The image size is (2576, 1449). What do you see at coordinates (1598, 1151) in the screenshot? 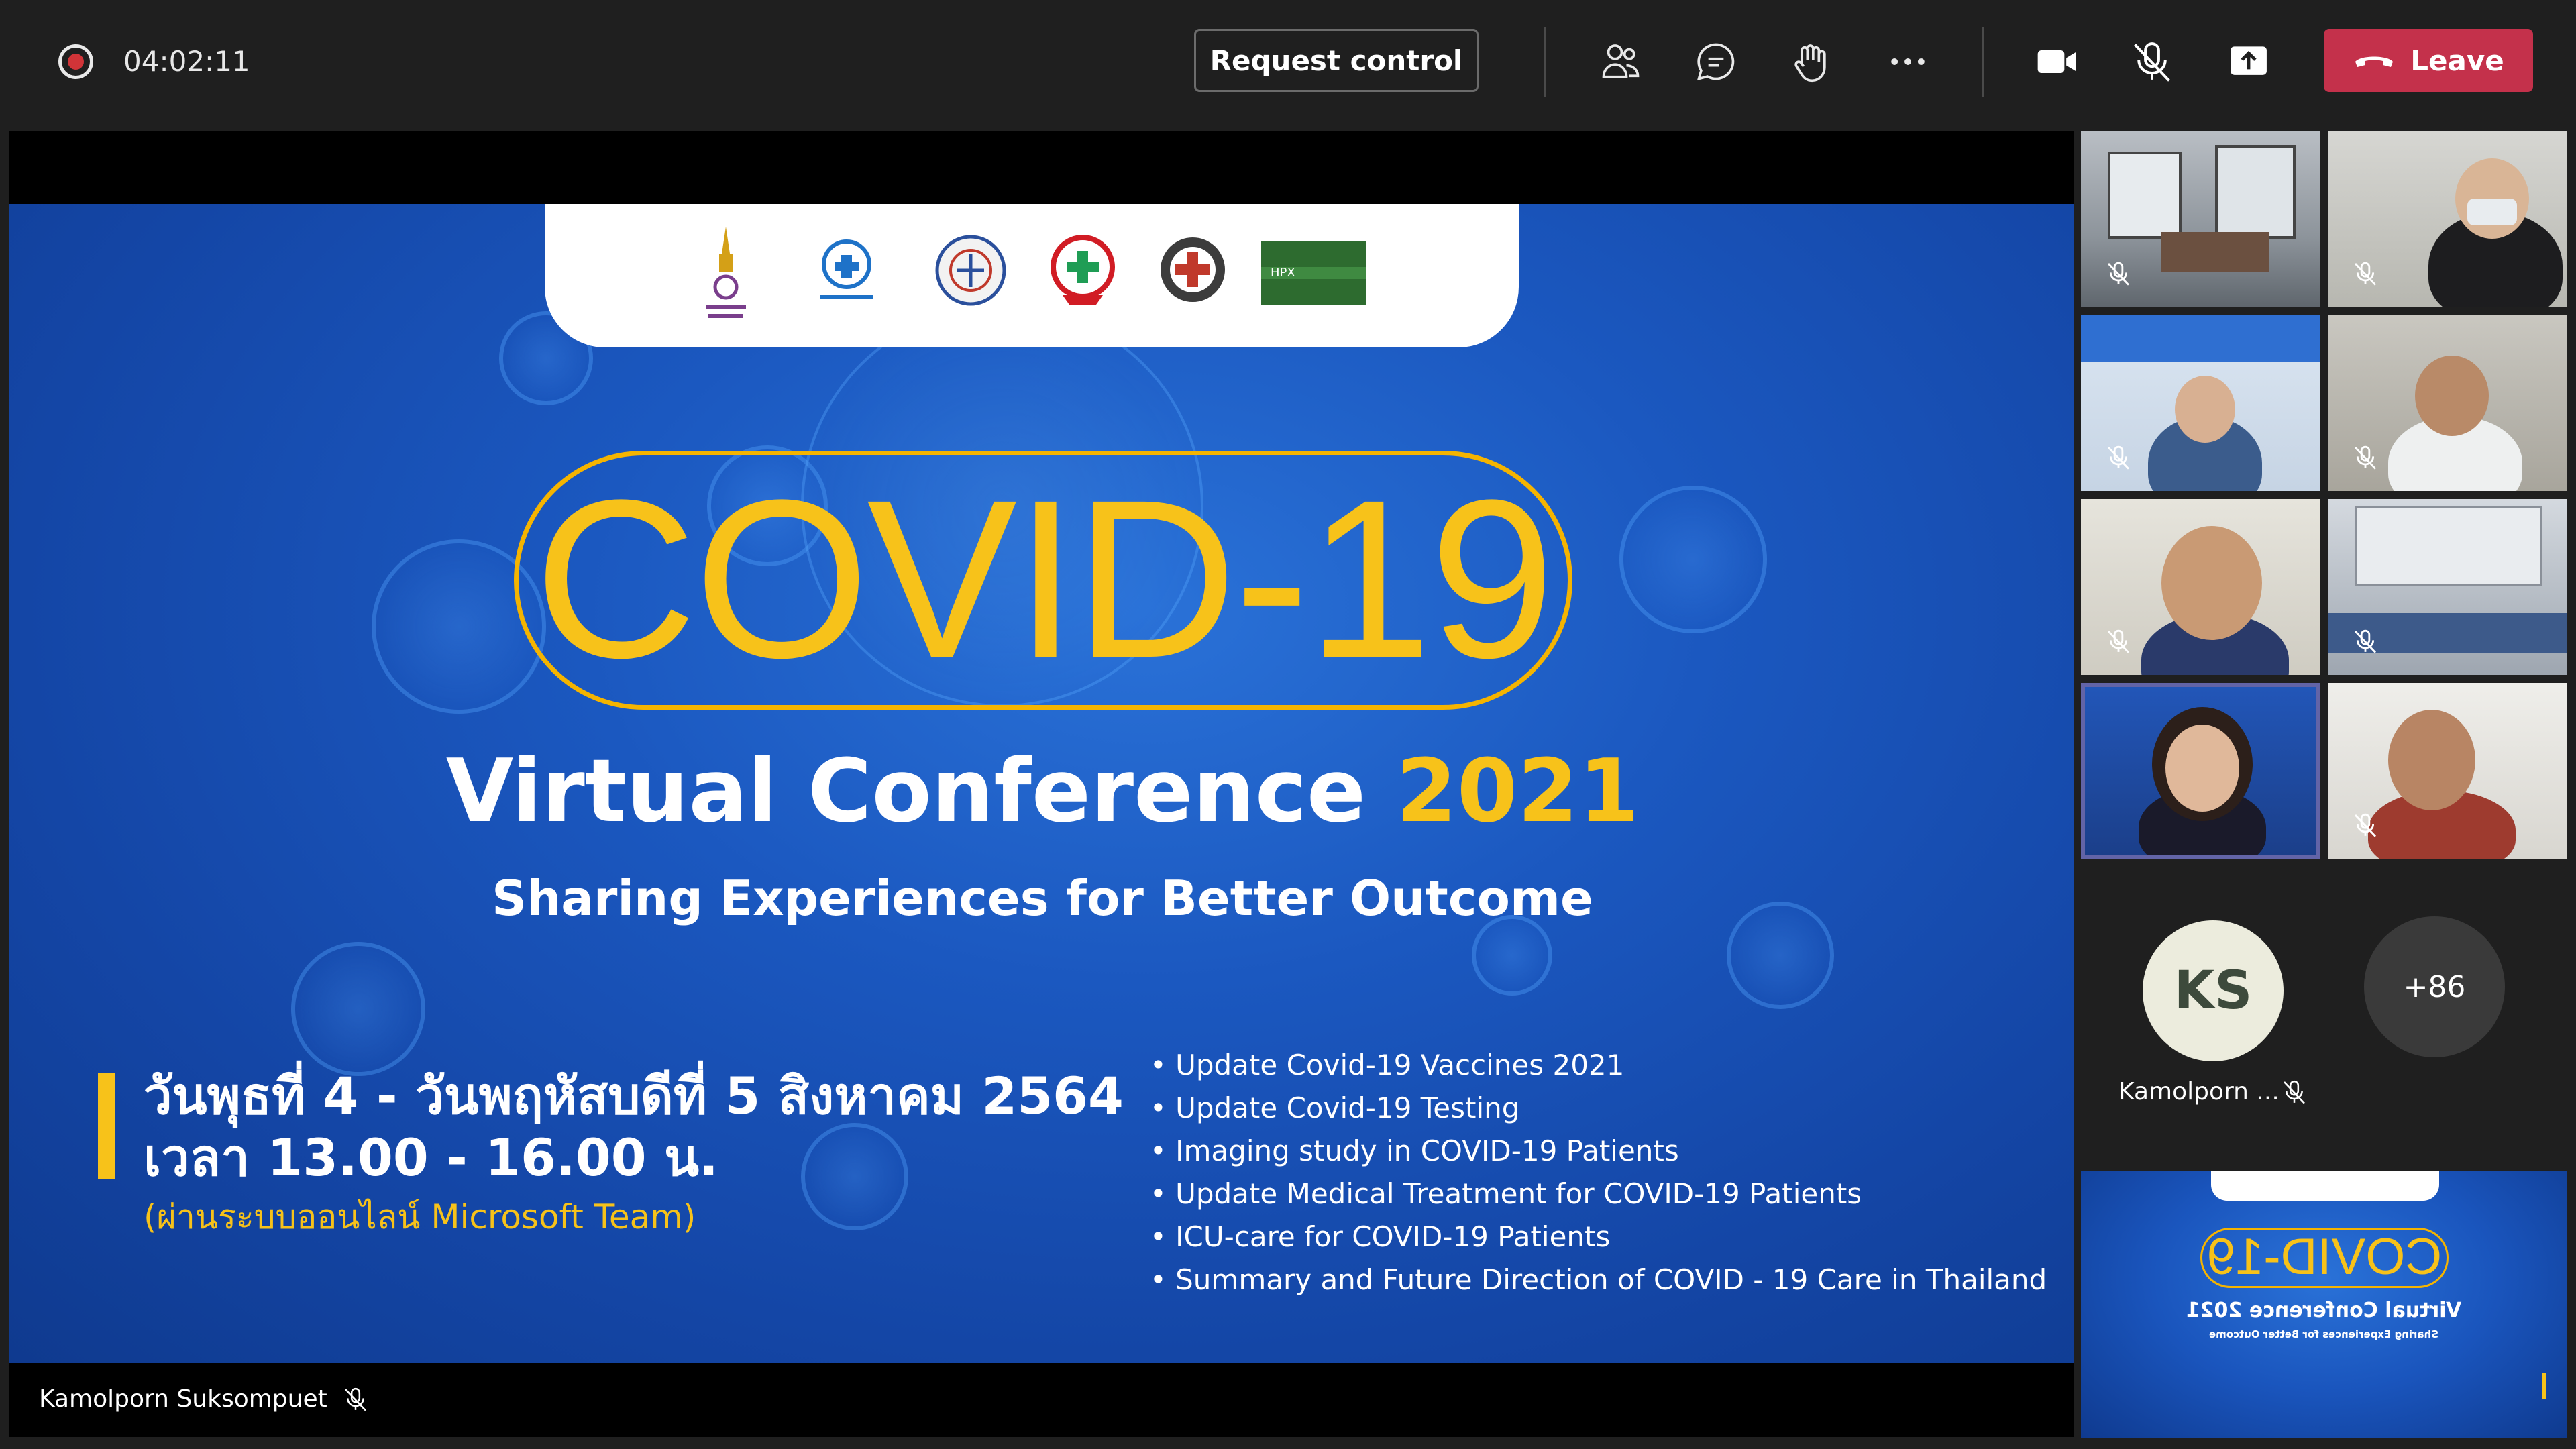
I see `topic-item: Imaging study in COVID-19 Patients` at bounding box center [1598, 1151].